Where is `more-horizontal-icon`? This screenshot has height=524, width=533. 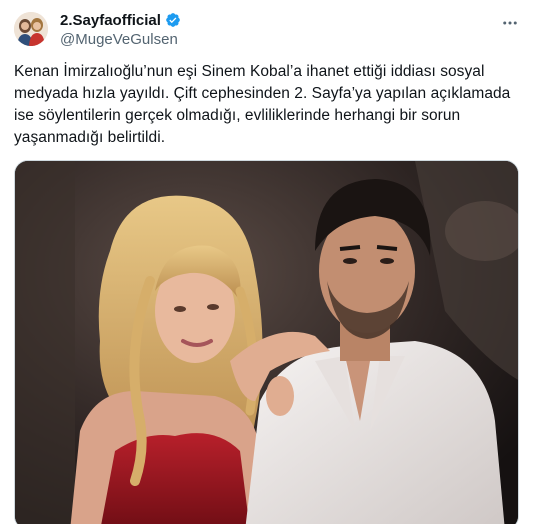
more-horizontal-icon is located at coordinates (510, 23).